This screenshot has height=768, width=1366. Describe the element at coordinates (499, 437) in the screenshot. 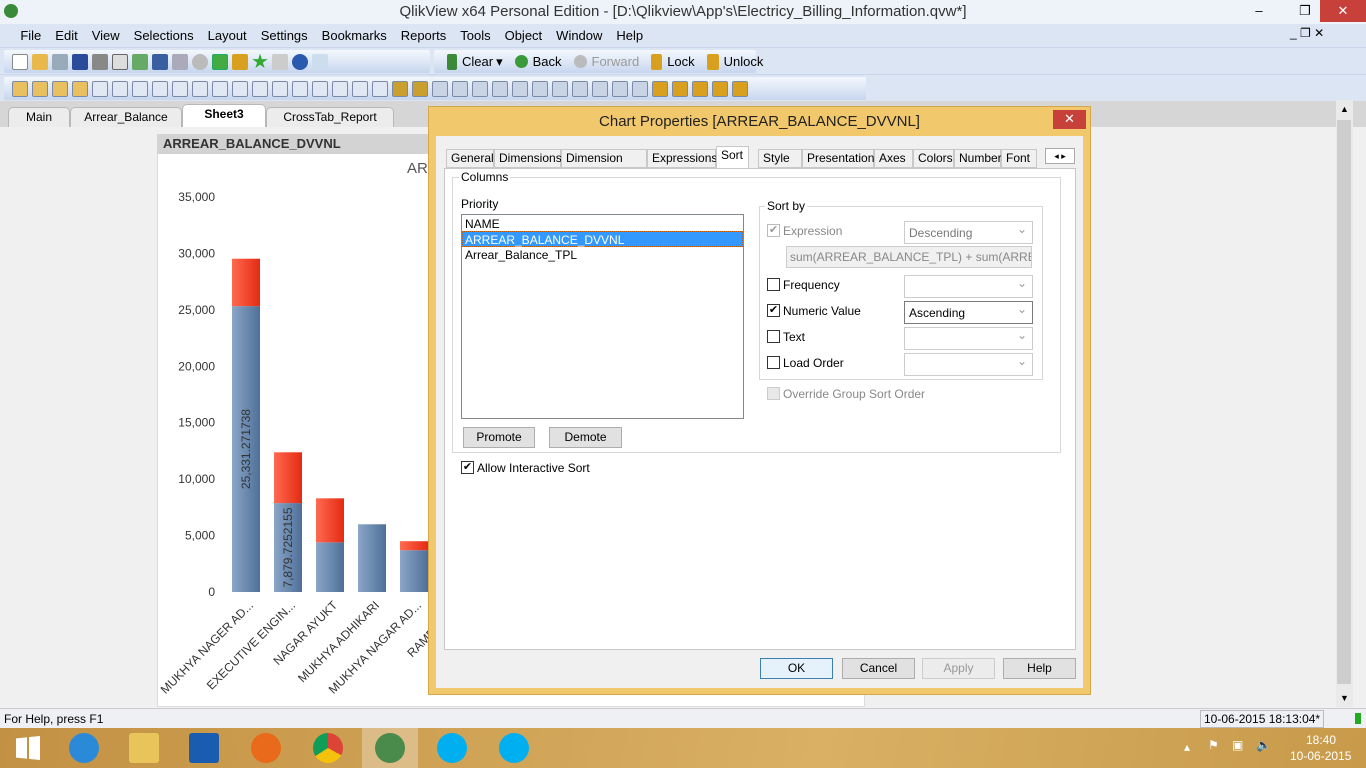

I see `promote-button: Promote` at that location.